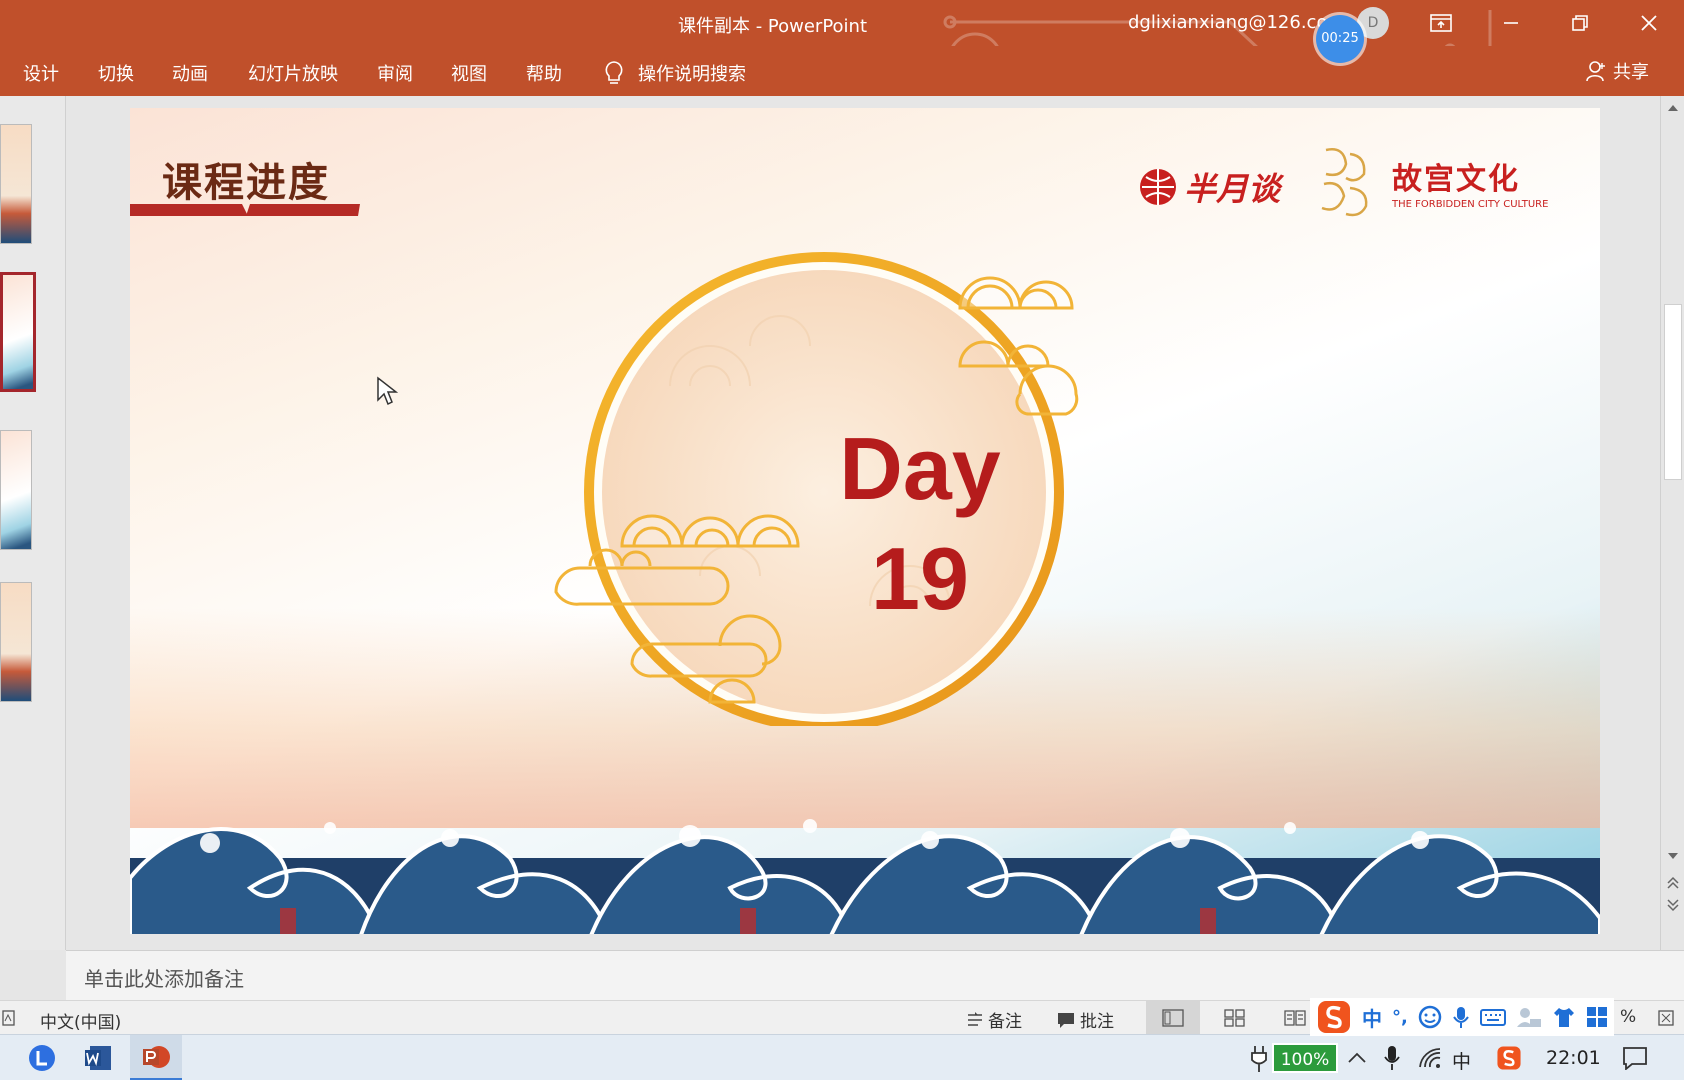 The width and height of the screenshot is (1684, 1080). Describe the element at coordinates (875, 975) in the screenshot. I see `notes-pane: 单击此处添加备注` at that location.